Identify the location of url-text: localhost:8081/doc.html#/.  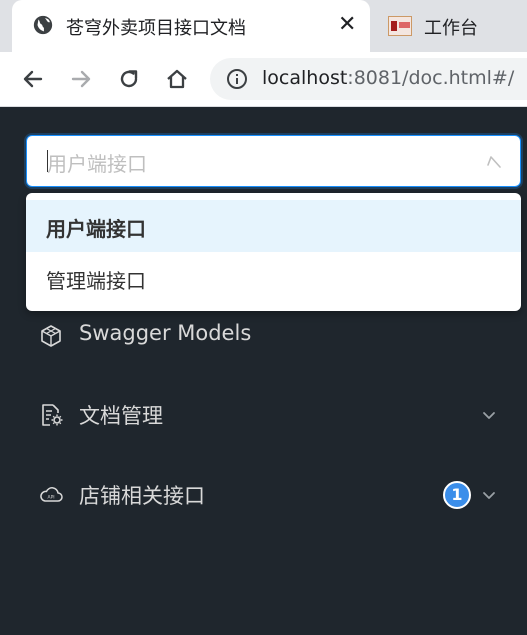
(388, 78).